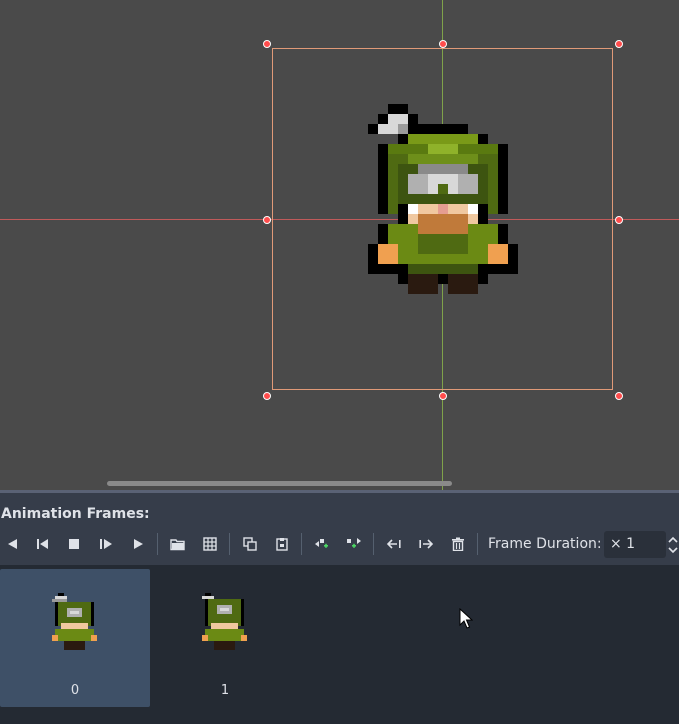 This screenshot has height=724, width=679. What do you see at coordinates (267, 396) in the screenshot?
I see `resize-handle-bottom-left` at bounding box center [267, 396].